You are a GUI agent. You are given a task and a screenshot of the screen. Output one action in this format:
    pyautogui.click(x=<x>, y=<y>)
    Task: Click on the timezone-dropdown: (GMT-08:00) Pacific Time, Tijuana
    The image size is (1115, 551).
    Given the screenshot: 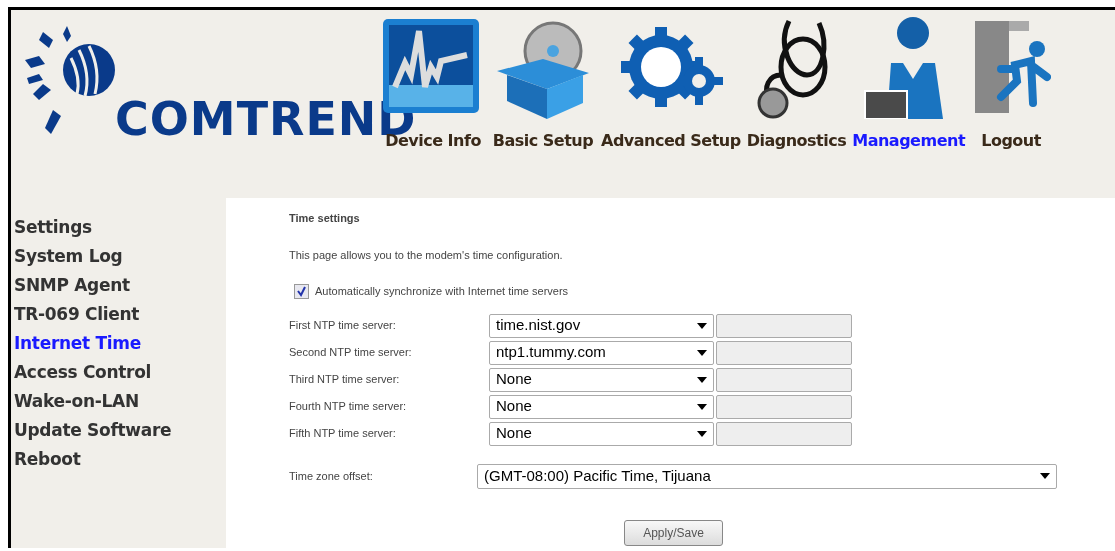 What is the action you would take?
    pyautogui.click(x=767, y=476)
    